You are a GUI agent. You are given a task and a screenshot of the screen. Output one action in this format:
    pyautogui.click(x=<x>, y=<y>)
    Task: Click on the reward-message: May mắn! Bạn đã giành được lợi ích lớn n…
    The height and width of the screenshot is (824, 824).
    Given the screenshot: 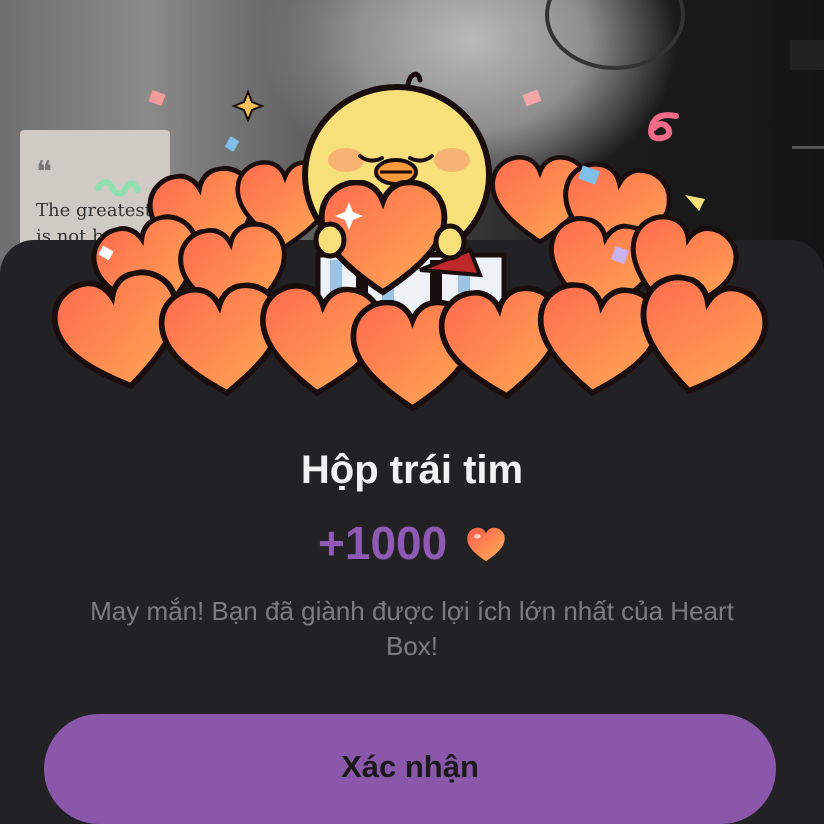 What is the action you would take?
    pyautogui.click(x=412, y=628)
    